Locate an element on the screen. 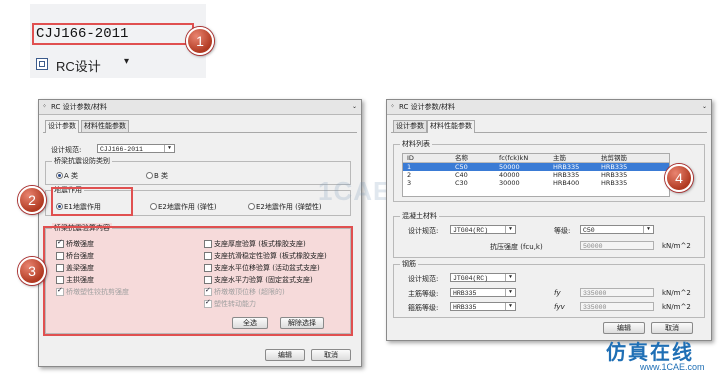 This screenshot has height=375, width=720. concrete-code-select: JTG04(RC) ▼ is located at coordinates (483, 229).